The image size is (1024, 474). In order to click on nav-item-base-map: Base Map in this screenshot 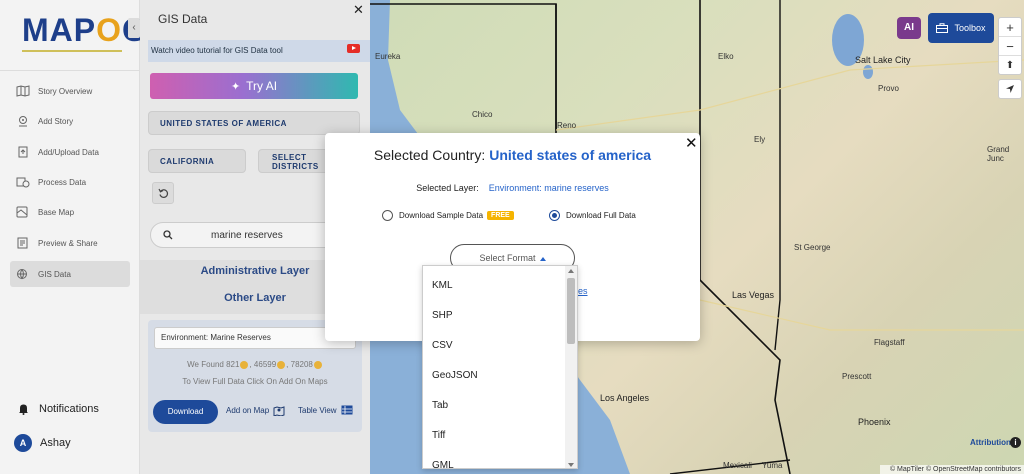, I will do `click(70, 212)`.